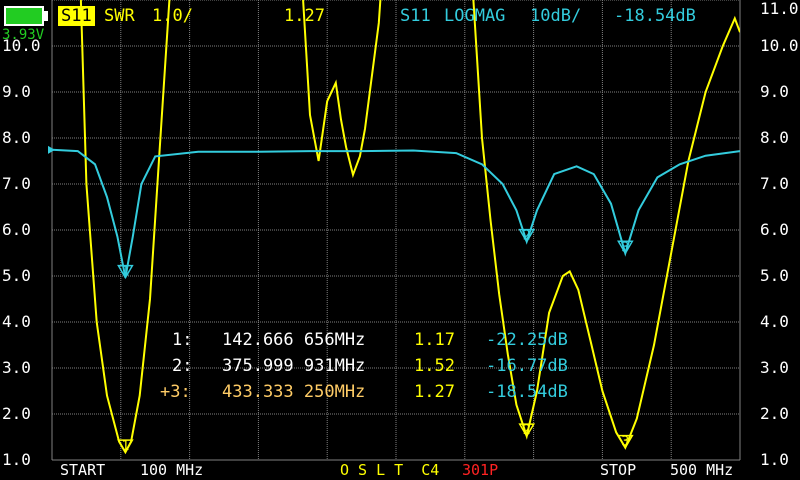  What do you see at coordinates (618, 470) in the screenshot?
I see `stop-label: STOP` at bounding box center [618, 470].